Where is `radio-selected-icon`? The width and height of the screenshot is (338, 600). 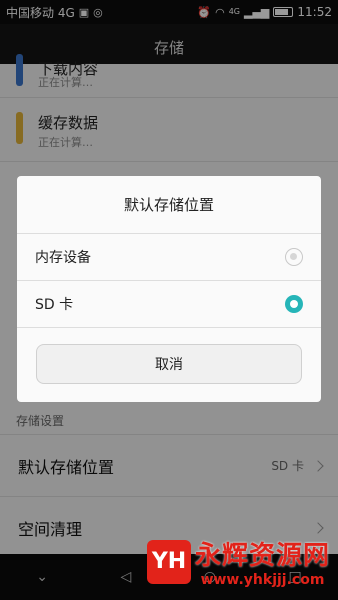 radio-selected-icon is located at coordinates (294, 304).